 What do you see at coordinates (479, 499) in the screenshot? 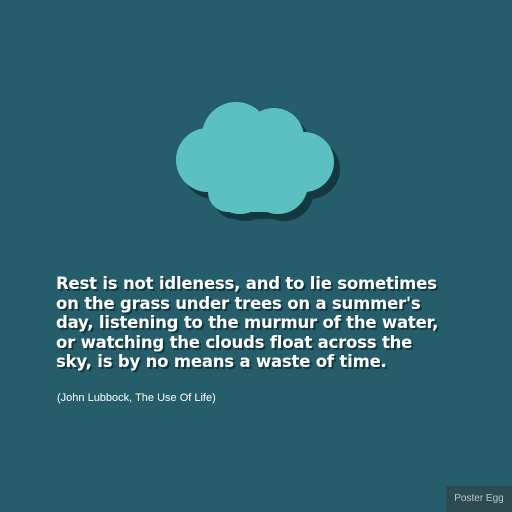
I see `poster-egg-watermark: Poster Egg` at bounding box center [479, 499].